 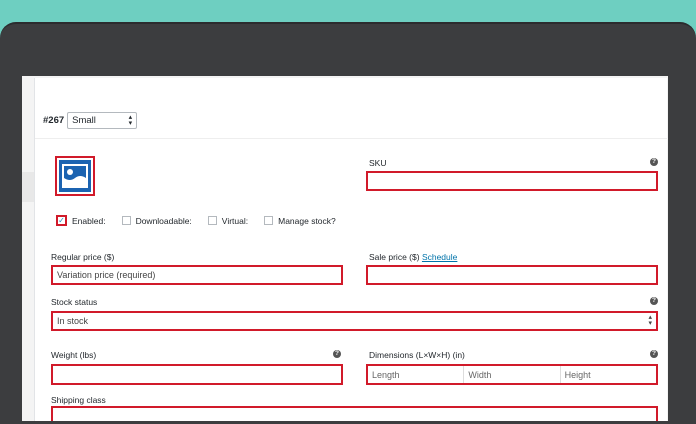 What do you see at coordinates (337, 354) in the screenshot?
I see `weight-help-icon: ?` at bounding box center [337, 354].